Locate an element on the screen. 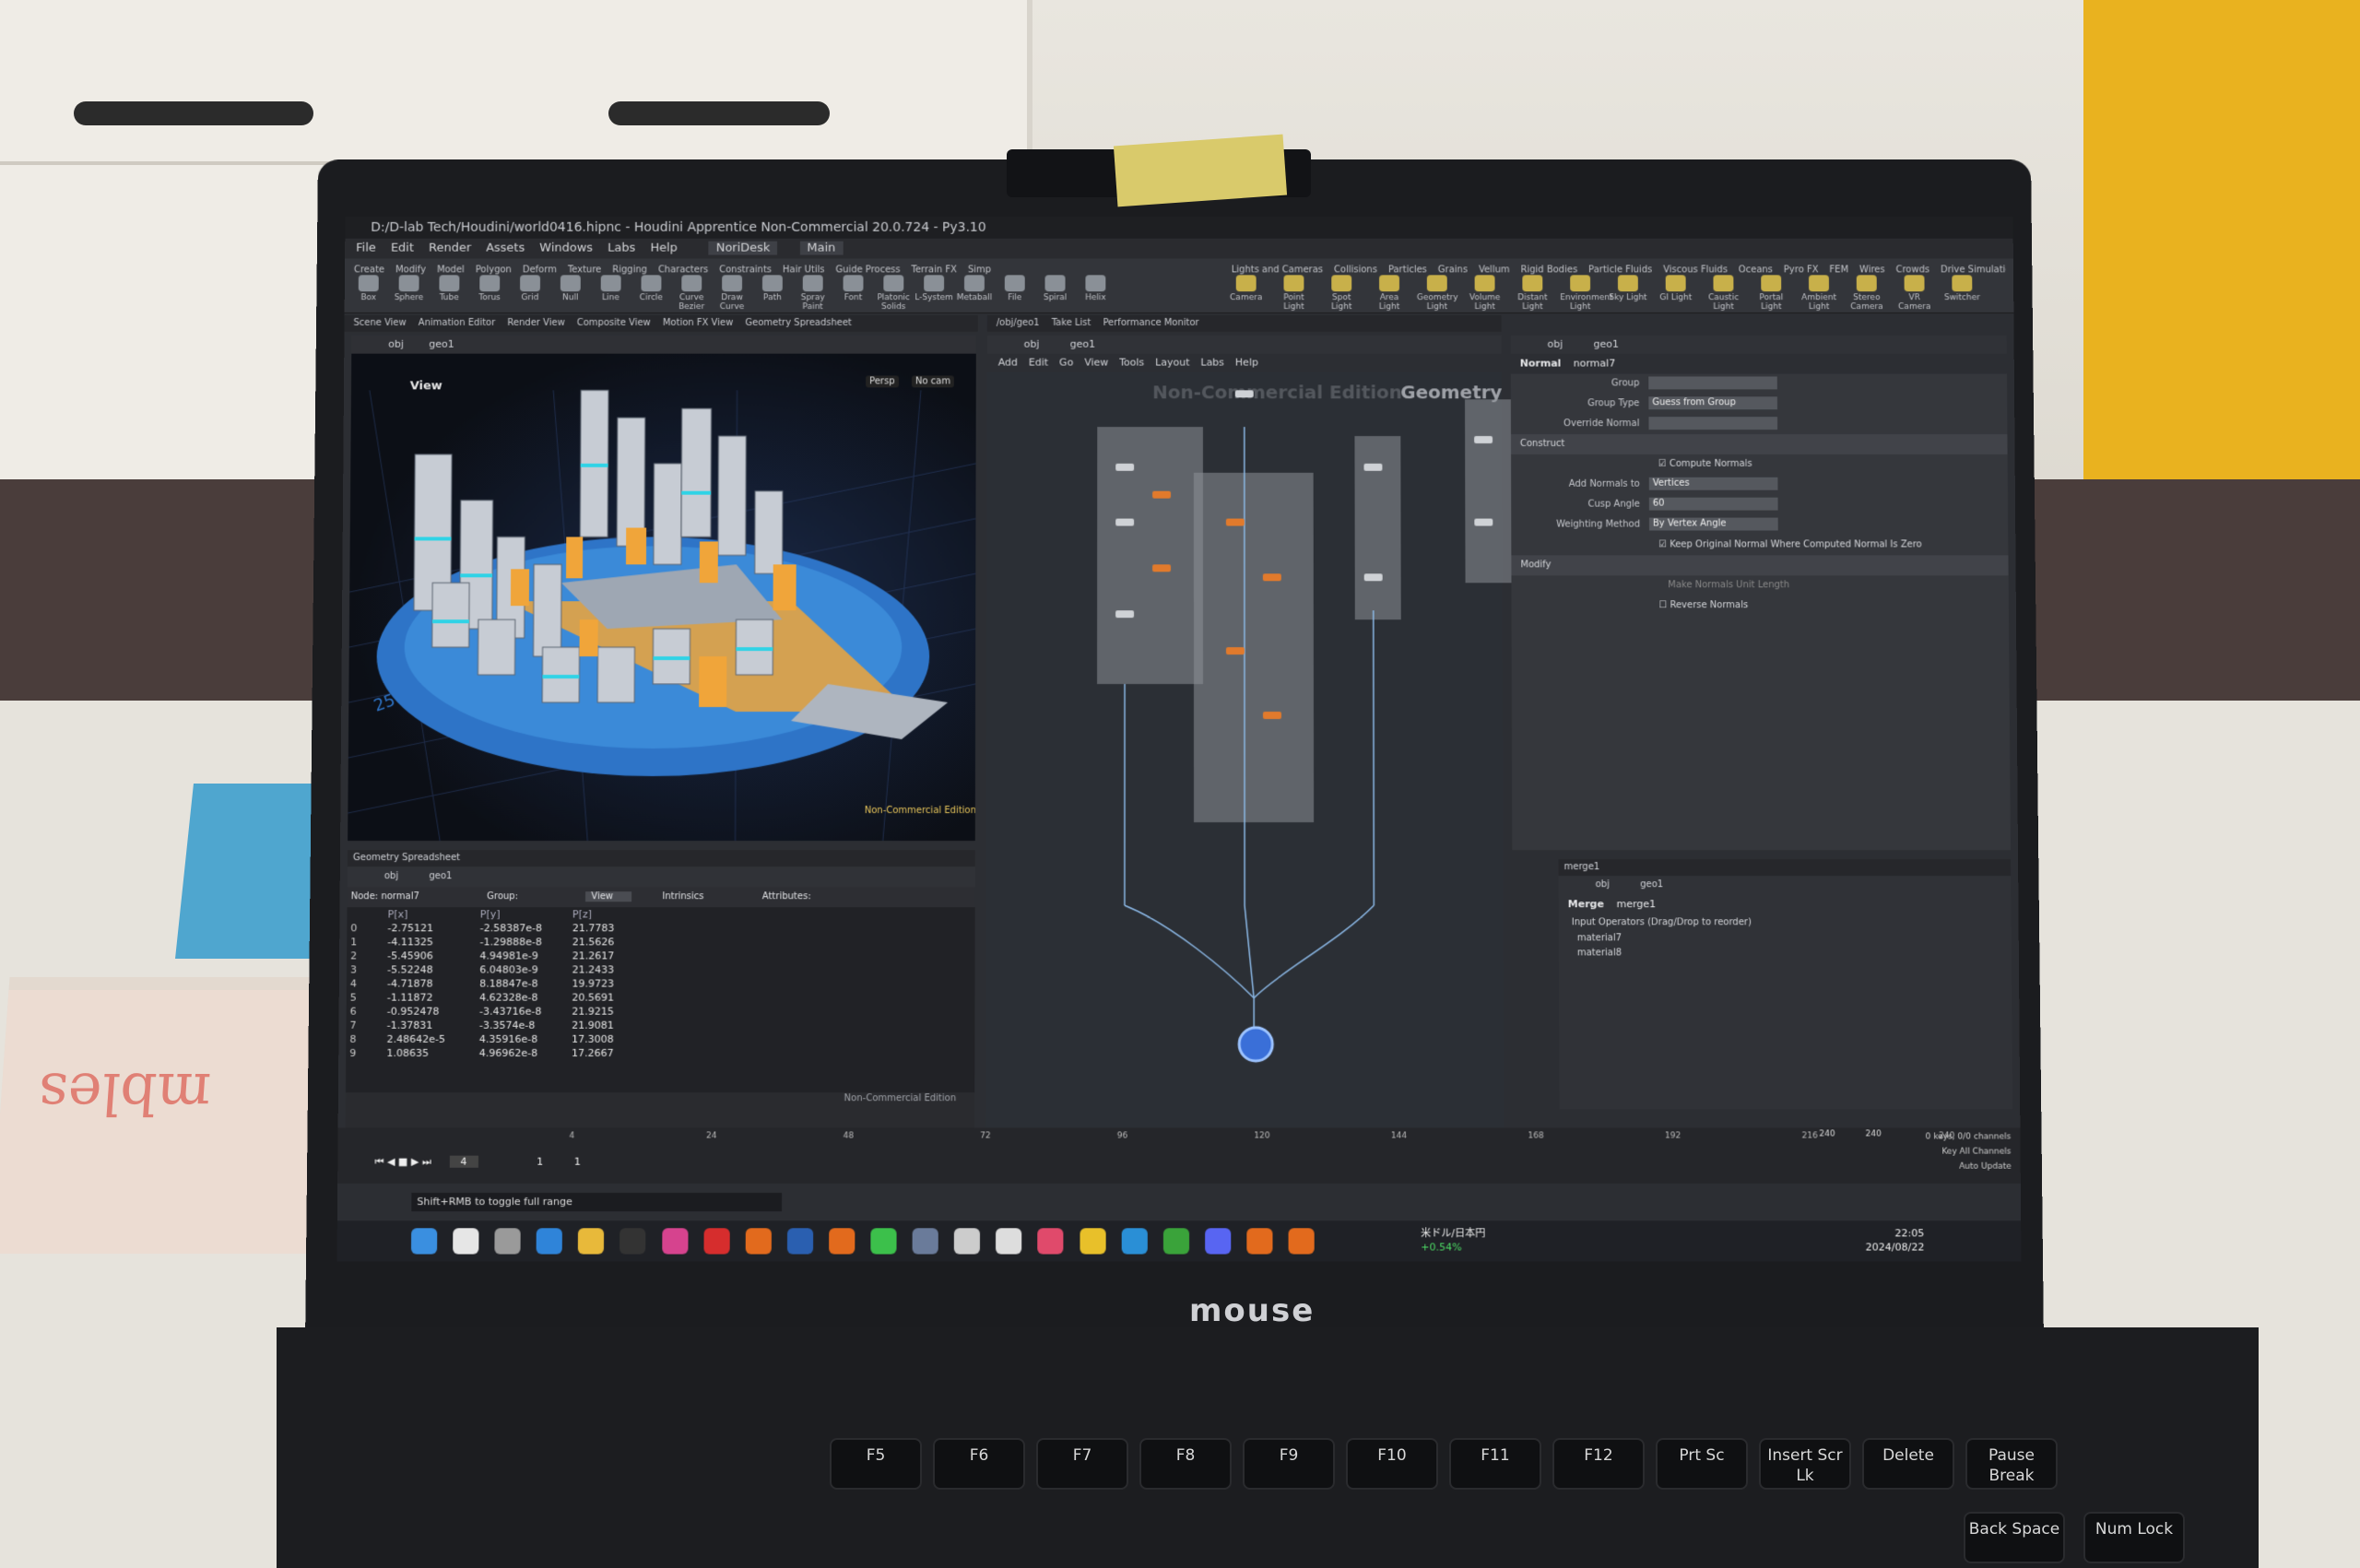 The image size is (2360, 1568). edge-browser-icon is located at coordinates (549, 1242).